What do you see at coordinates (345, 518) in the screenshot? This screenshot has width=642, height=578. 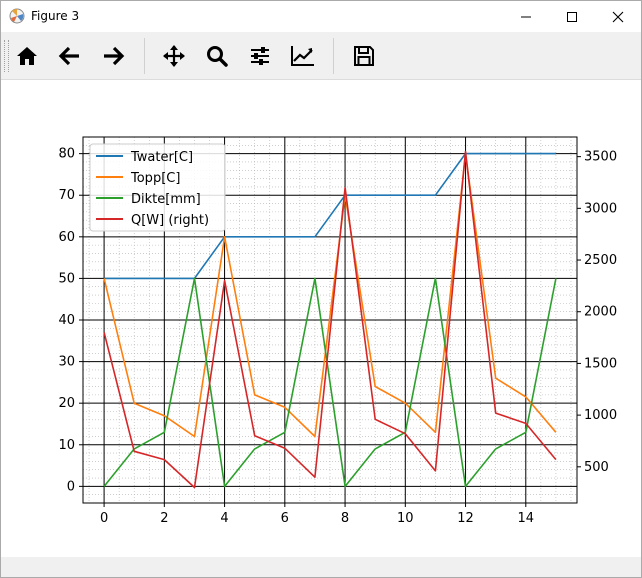 I see `x-tick-label: 8` at bounding box center [345, 518].